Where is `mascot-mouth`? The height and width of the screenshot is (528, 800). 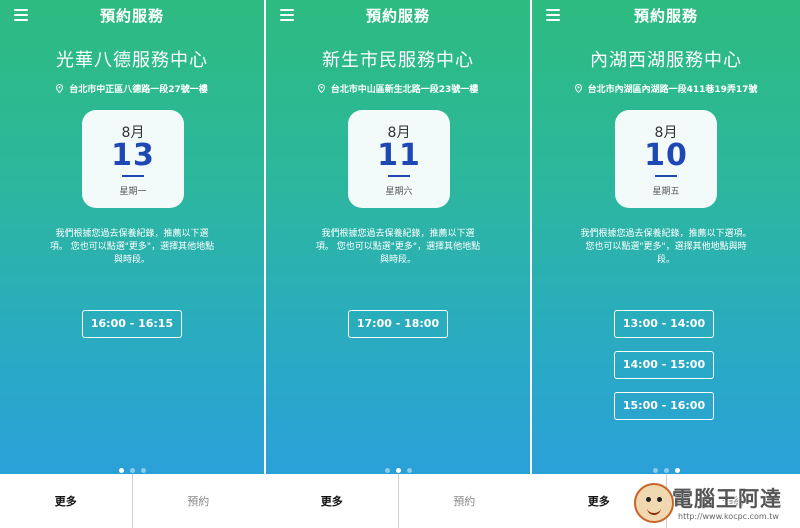 mascot-mouth is located at coordinates (654, 511).